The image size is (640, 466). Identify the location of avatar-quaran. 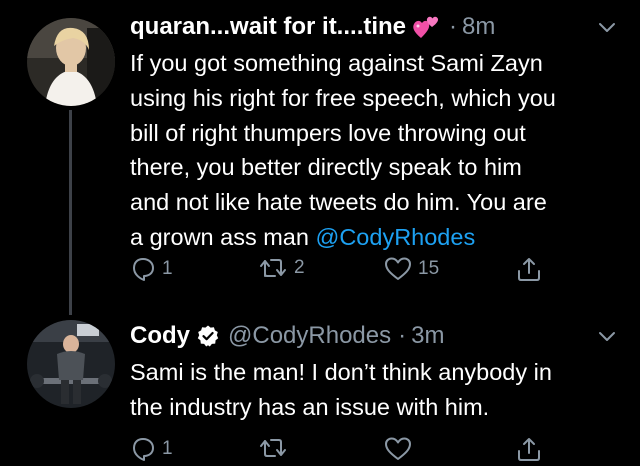
(71, 62).